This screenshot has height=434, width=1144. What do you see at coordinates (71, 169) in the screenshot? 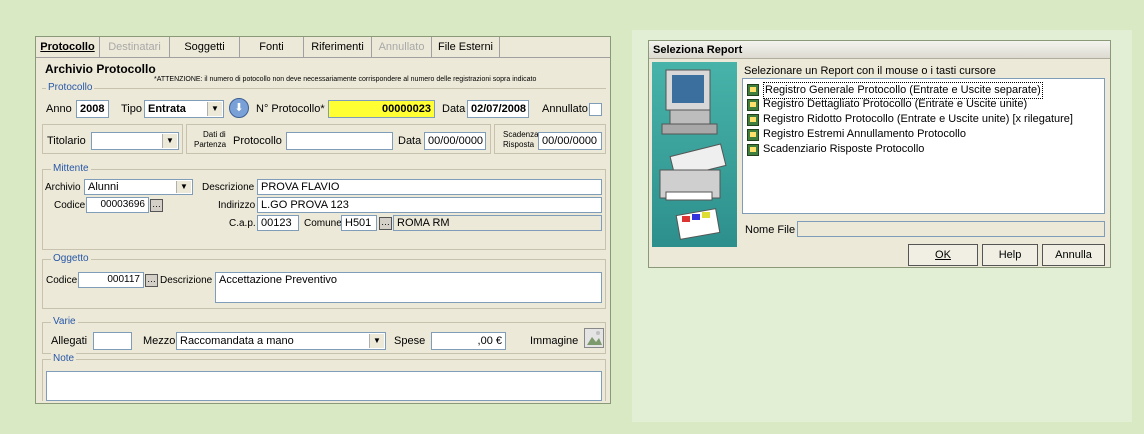
I see `mittente-group-title: Mittente` at bounding box center [71, 169].